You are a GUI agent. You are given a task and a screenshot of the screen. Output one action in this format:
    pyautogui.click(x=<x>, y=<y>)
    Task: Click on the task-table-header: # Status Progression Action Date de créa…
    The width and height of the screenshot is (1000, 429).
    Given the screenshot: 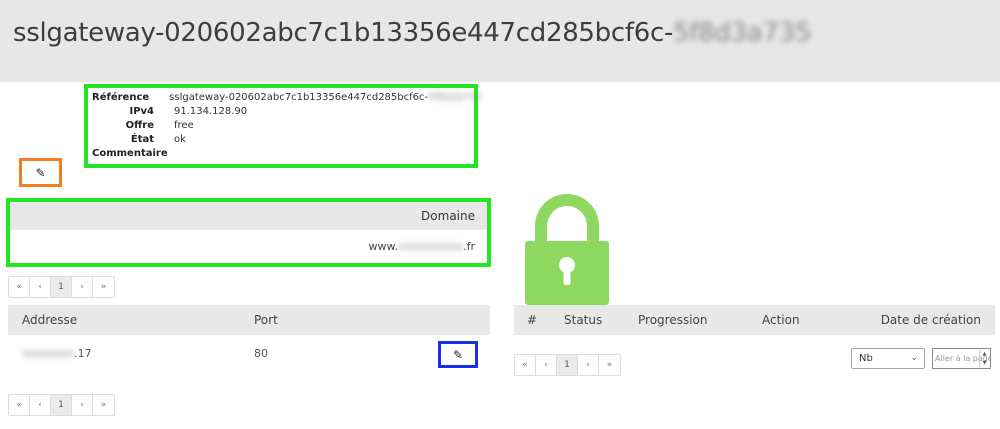 What is the action you would take?
    pyautogui.click(x=754, y=320)
    